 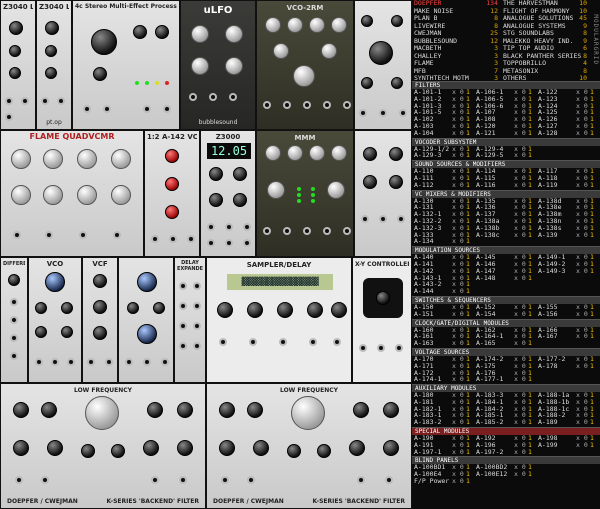 I want to click on release-knob, so click(x=172, y=212).